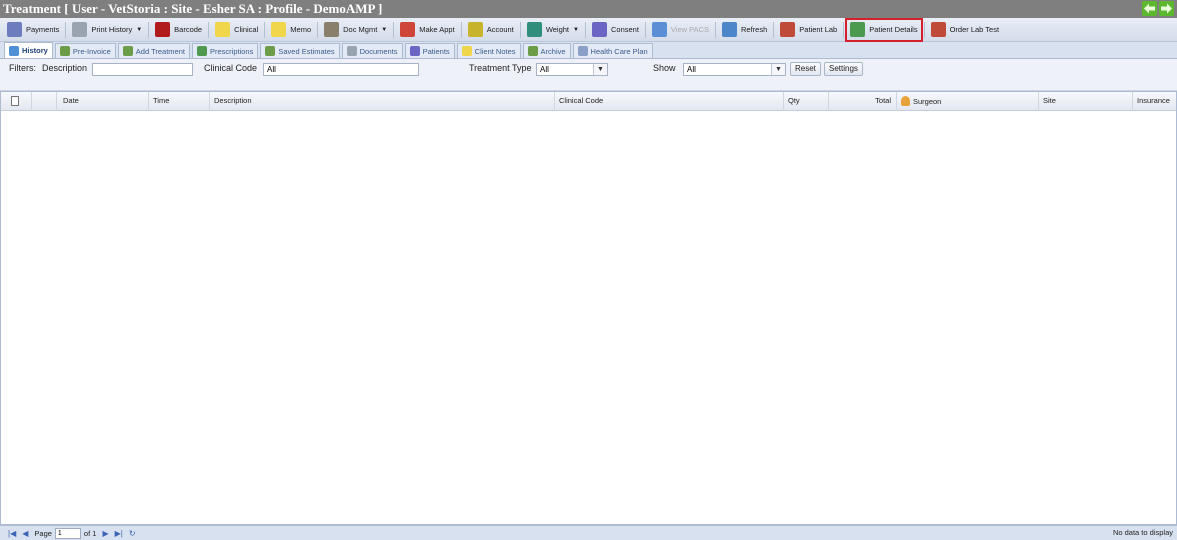 The height and width of the screenshot is (540, 1177). What do you see at coordinates (615, 30) in the screenshot?
I see `consent-button: Consent` at bounding box center [615, 30].